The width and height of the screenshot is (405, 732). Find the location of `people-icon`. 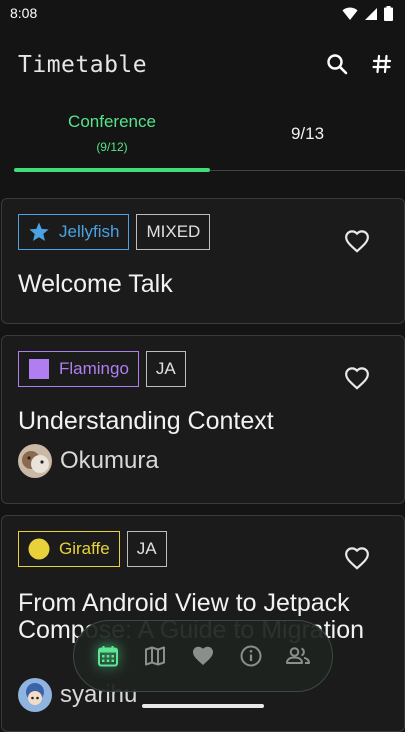

people-icon is located at coordinates (298, 655).